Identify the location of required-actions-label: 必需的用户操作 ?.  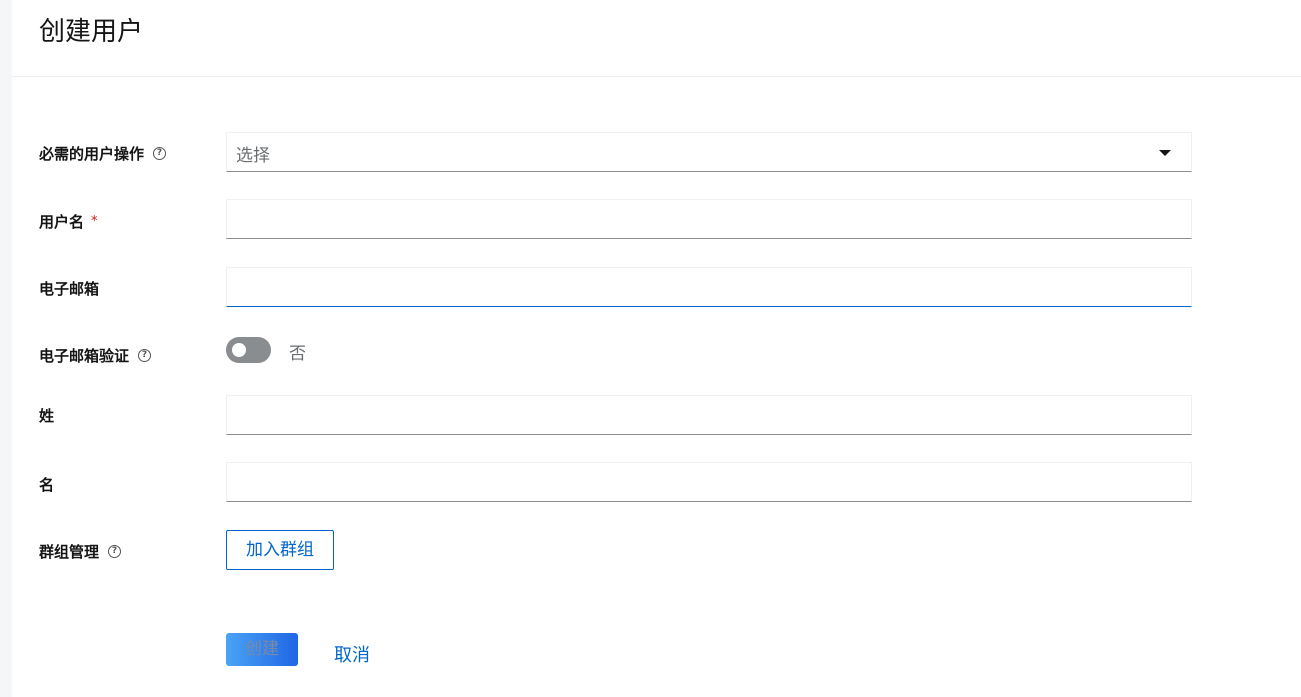
(103, 153).